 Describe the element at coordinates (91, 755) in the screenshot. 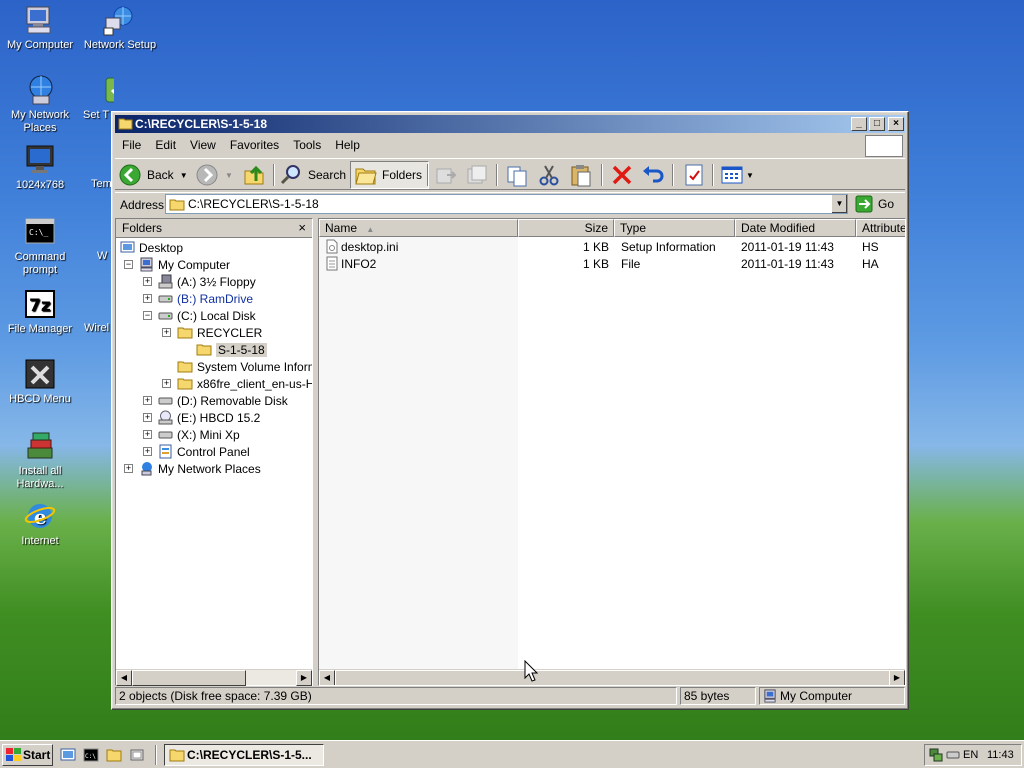

I see `quicklaunch-command-prompt-icon: C:\` at that location.